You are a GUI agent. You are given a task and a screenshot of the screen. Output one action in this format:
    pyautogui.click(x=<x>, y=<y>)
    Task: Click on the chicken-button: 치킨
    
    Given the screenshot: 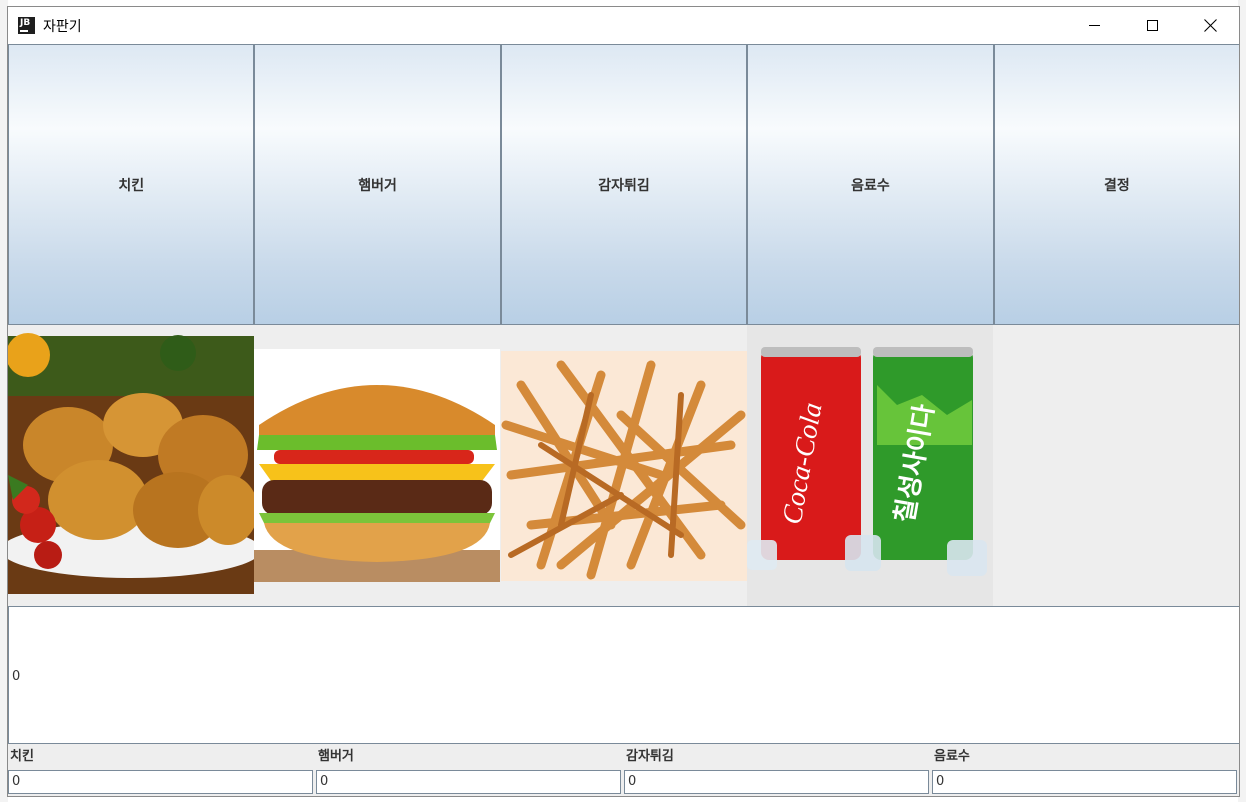 What is the action you would take?
    pyautogui.click(x=131, y=184)
    